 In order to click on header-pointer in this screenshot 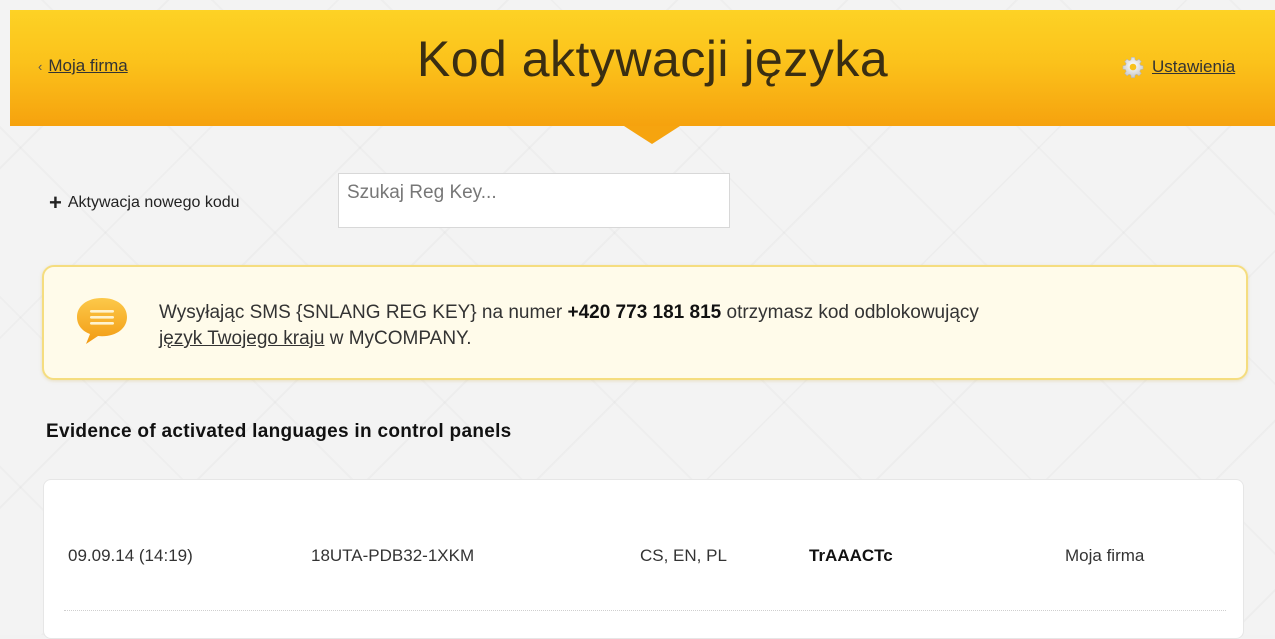, I will do `click(652, 135)`.